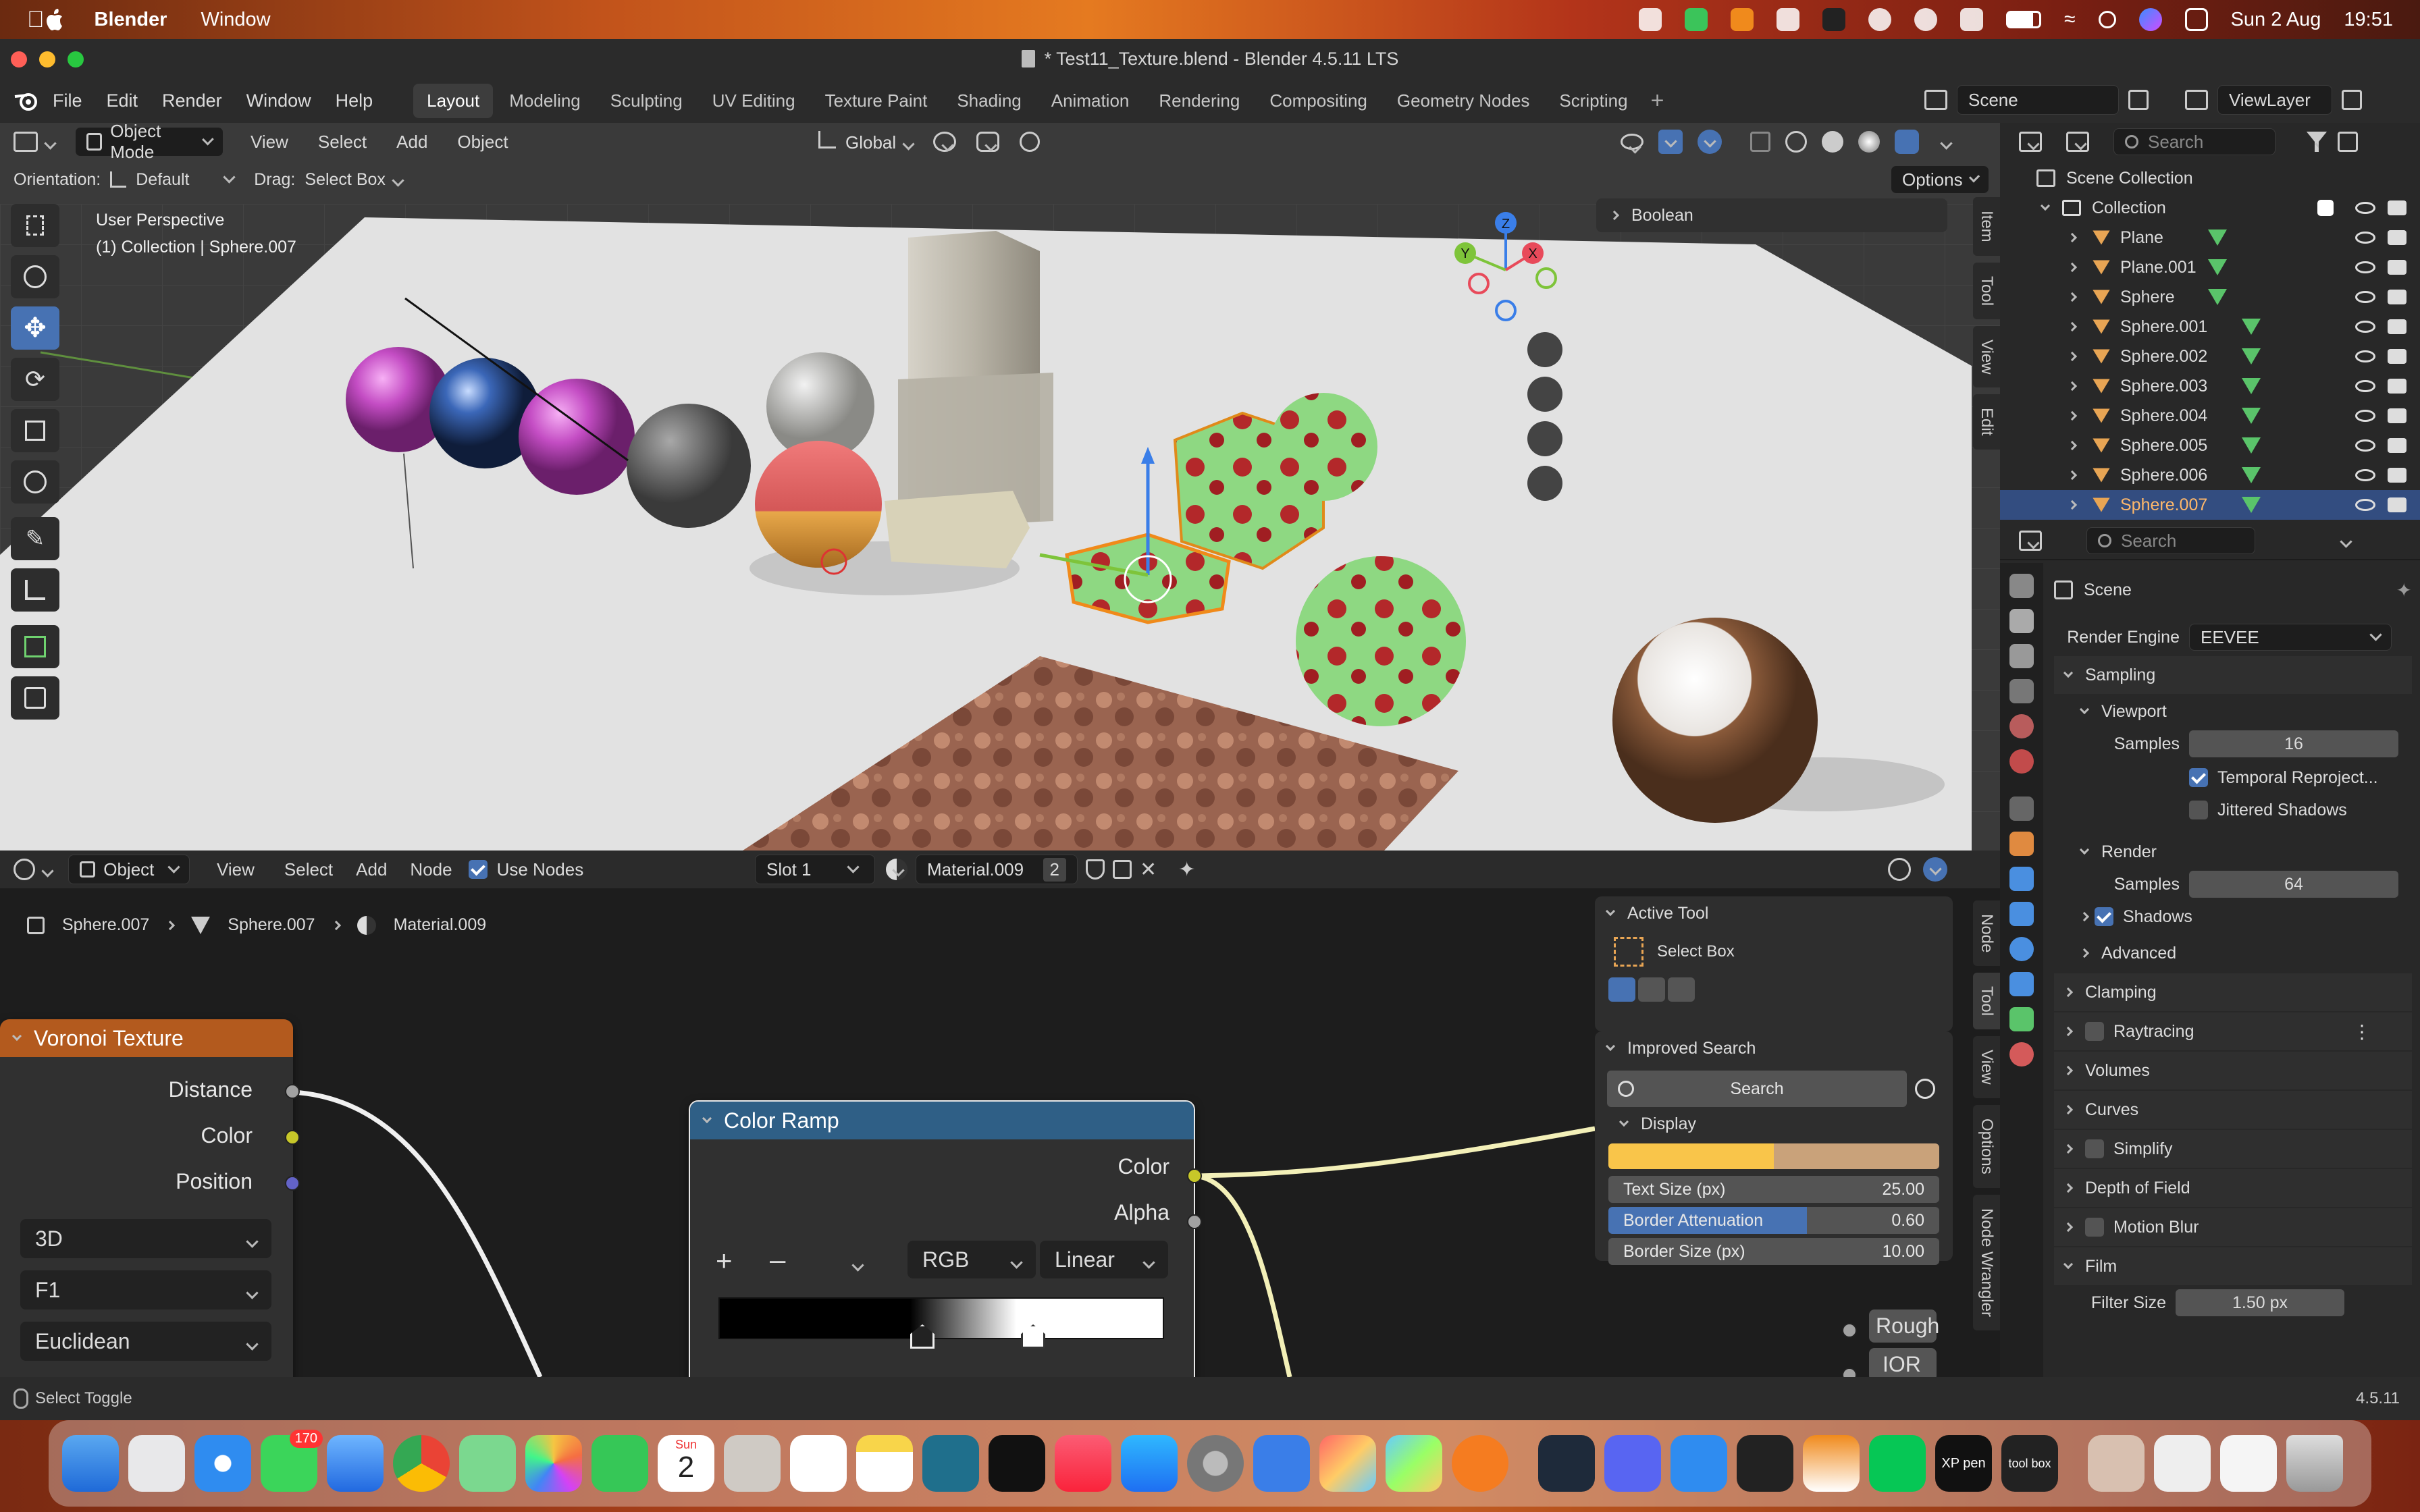 This screenshot has height=1512, width=2420. I want to click on collection-expand-icon, so click(2045, 205).